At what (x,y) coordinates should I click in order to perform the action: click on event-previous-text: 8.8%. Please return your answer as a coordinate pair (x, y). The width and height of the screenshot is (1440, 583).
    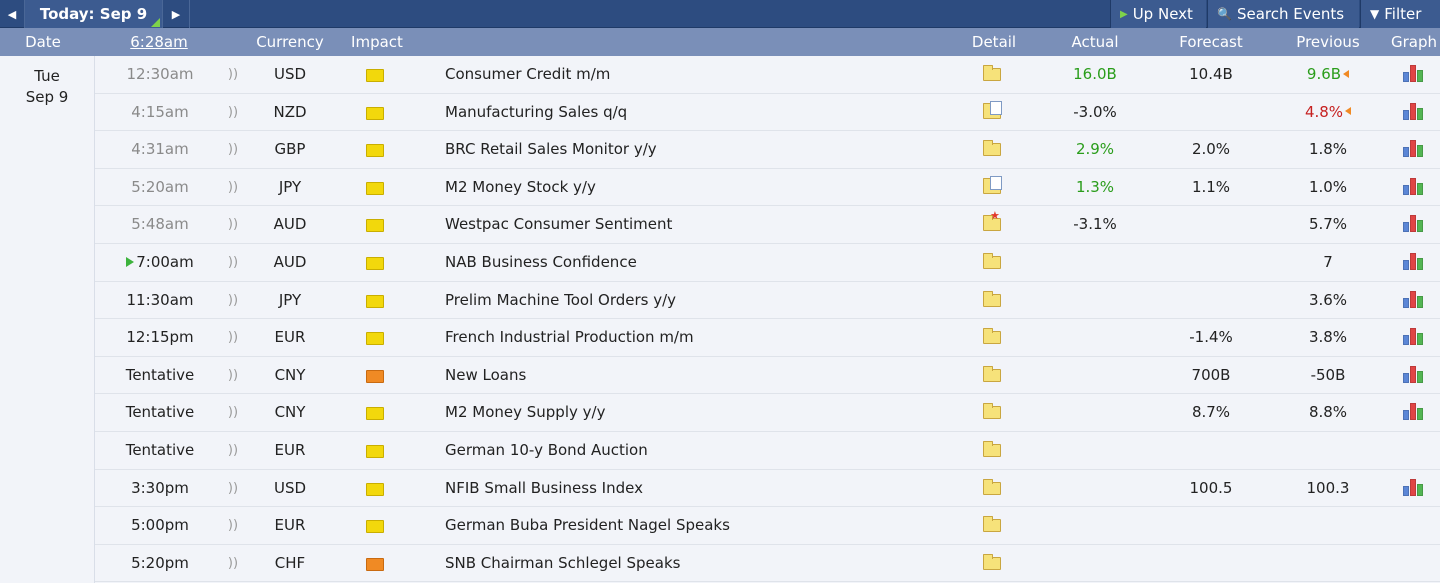
    Looking at the image, I should click on (1328, 412).